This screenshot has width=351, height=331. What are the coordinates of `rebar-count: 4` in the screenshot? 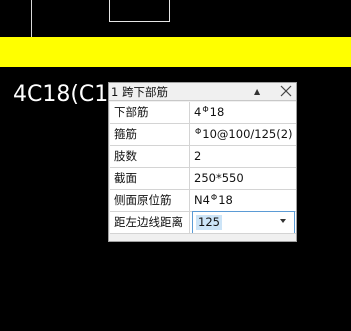 It's located at (198, 112).